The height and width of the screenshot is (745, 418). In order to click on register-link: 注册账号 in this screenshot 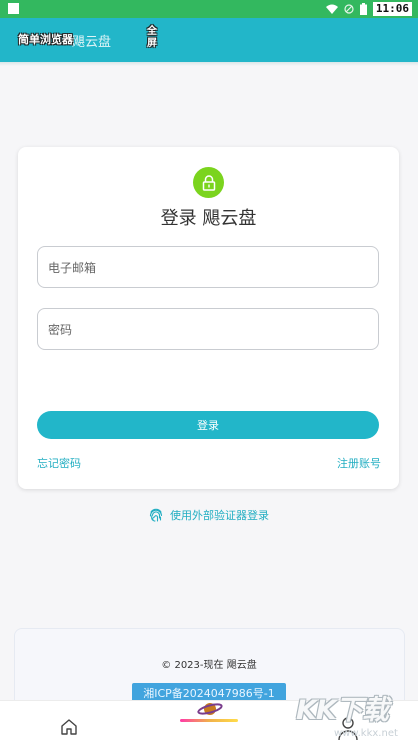, I will do `click(359, 463)`.